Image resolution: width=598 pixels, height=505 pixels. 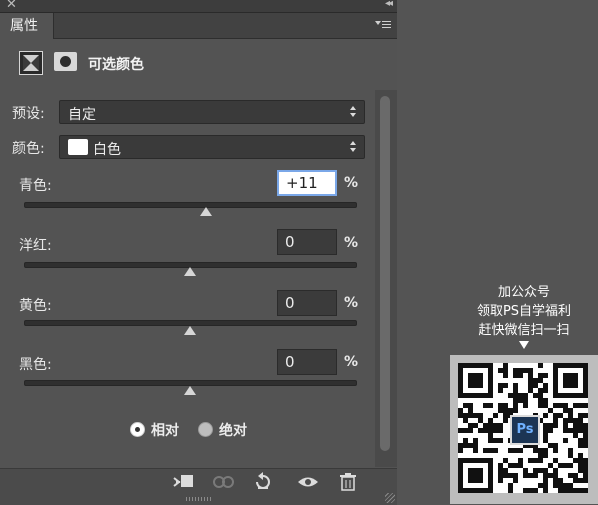 I want to click on color-swatch, so click(x=78, y=147).